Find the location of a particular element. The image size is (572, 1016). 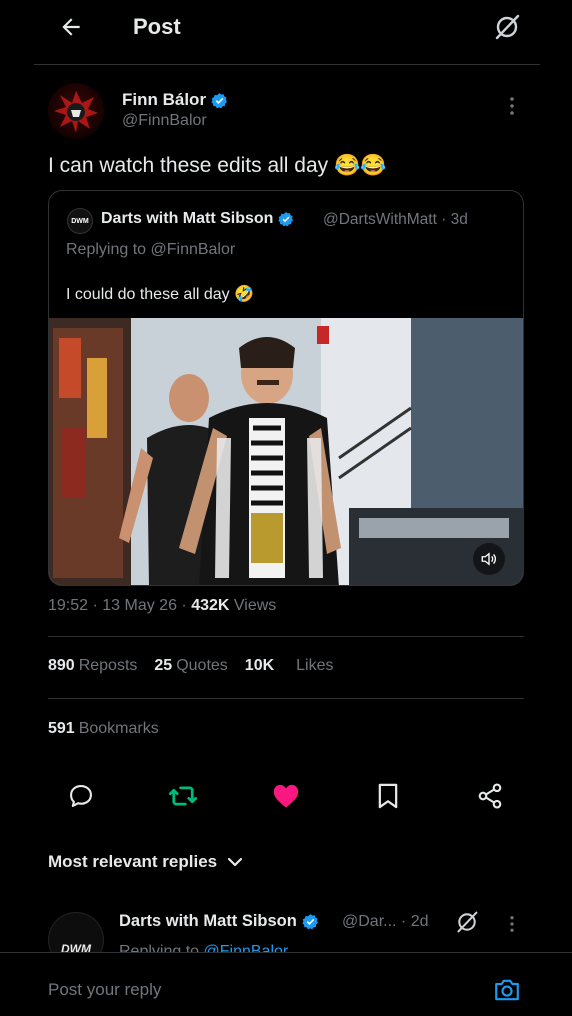

like-button is located at coordinates (286, 796).